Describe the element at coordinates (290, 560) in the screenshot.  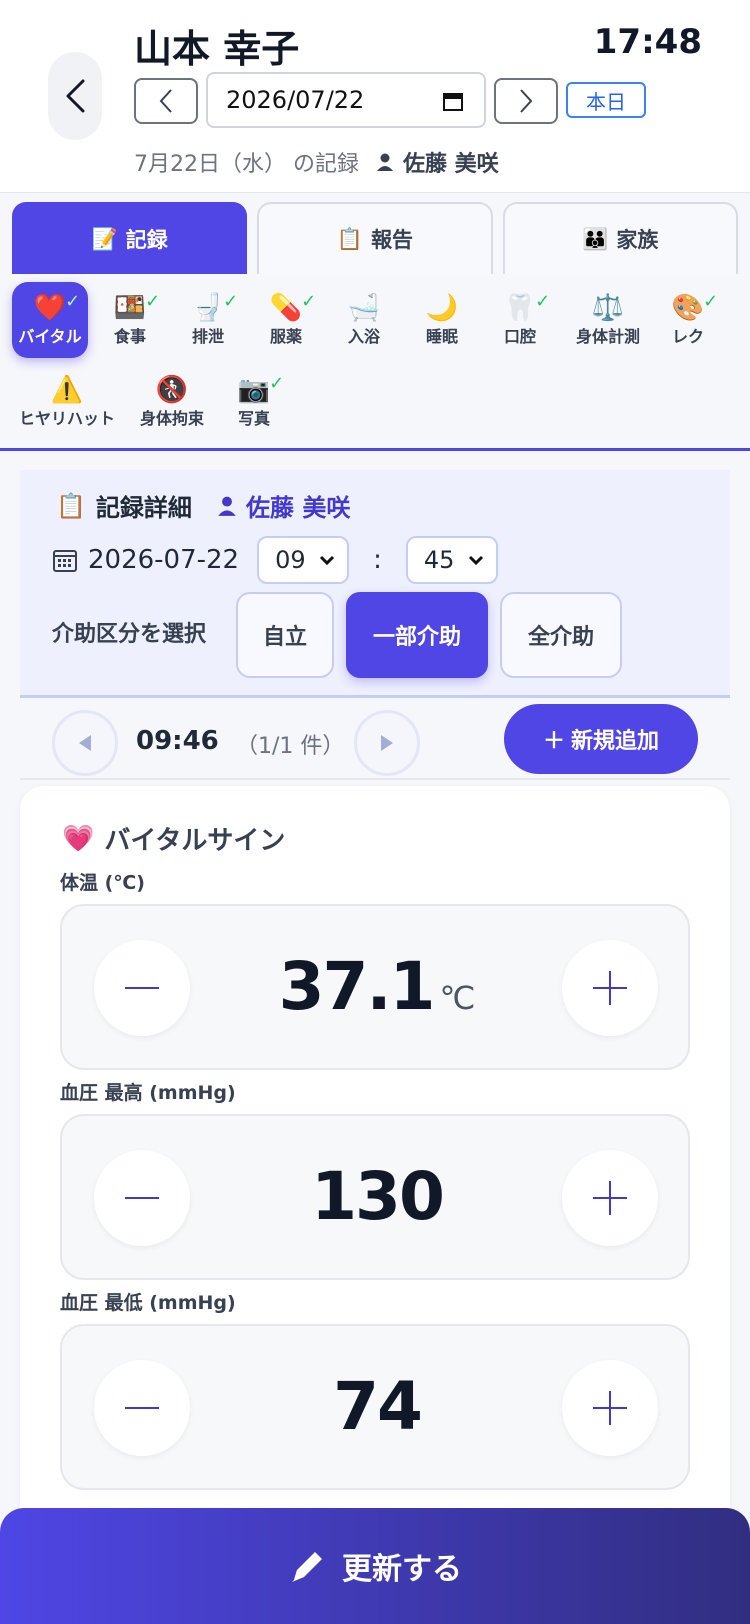
I see `hour-value: 09` at that location.